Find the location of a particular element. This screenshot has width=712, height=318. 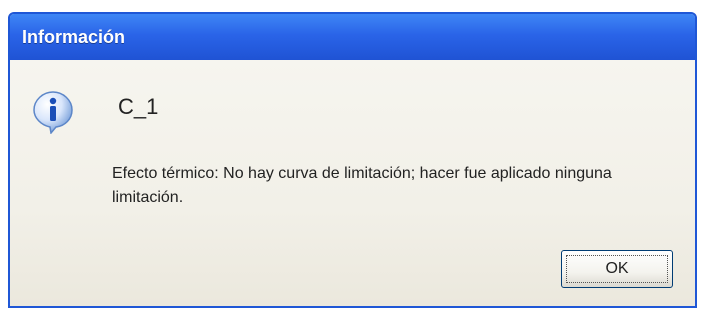

dialog-title: Información is located at coordinates (74, 36).